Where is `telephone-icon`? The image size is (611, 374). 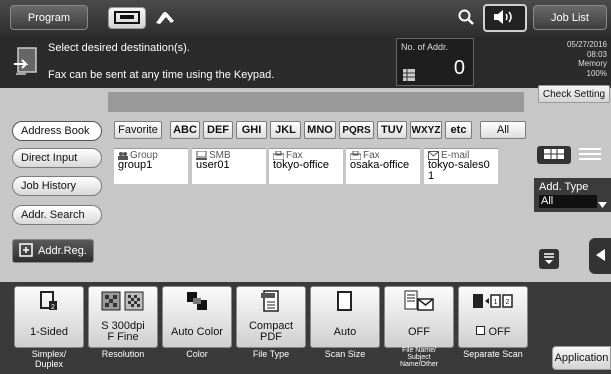
telephone-icon is located at coordinates (127, 18).